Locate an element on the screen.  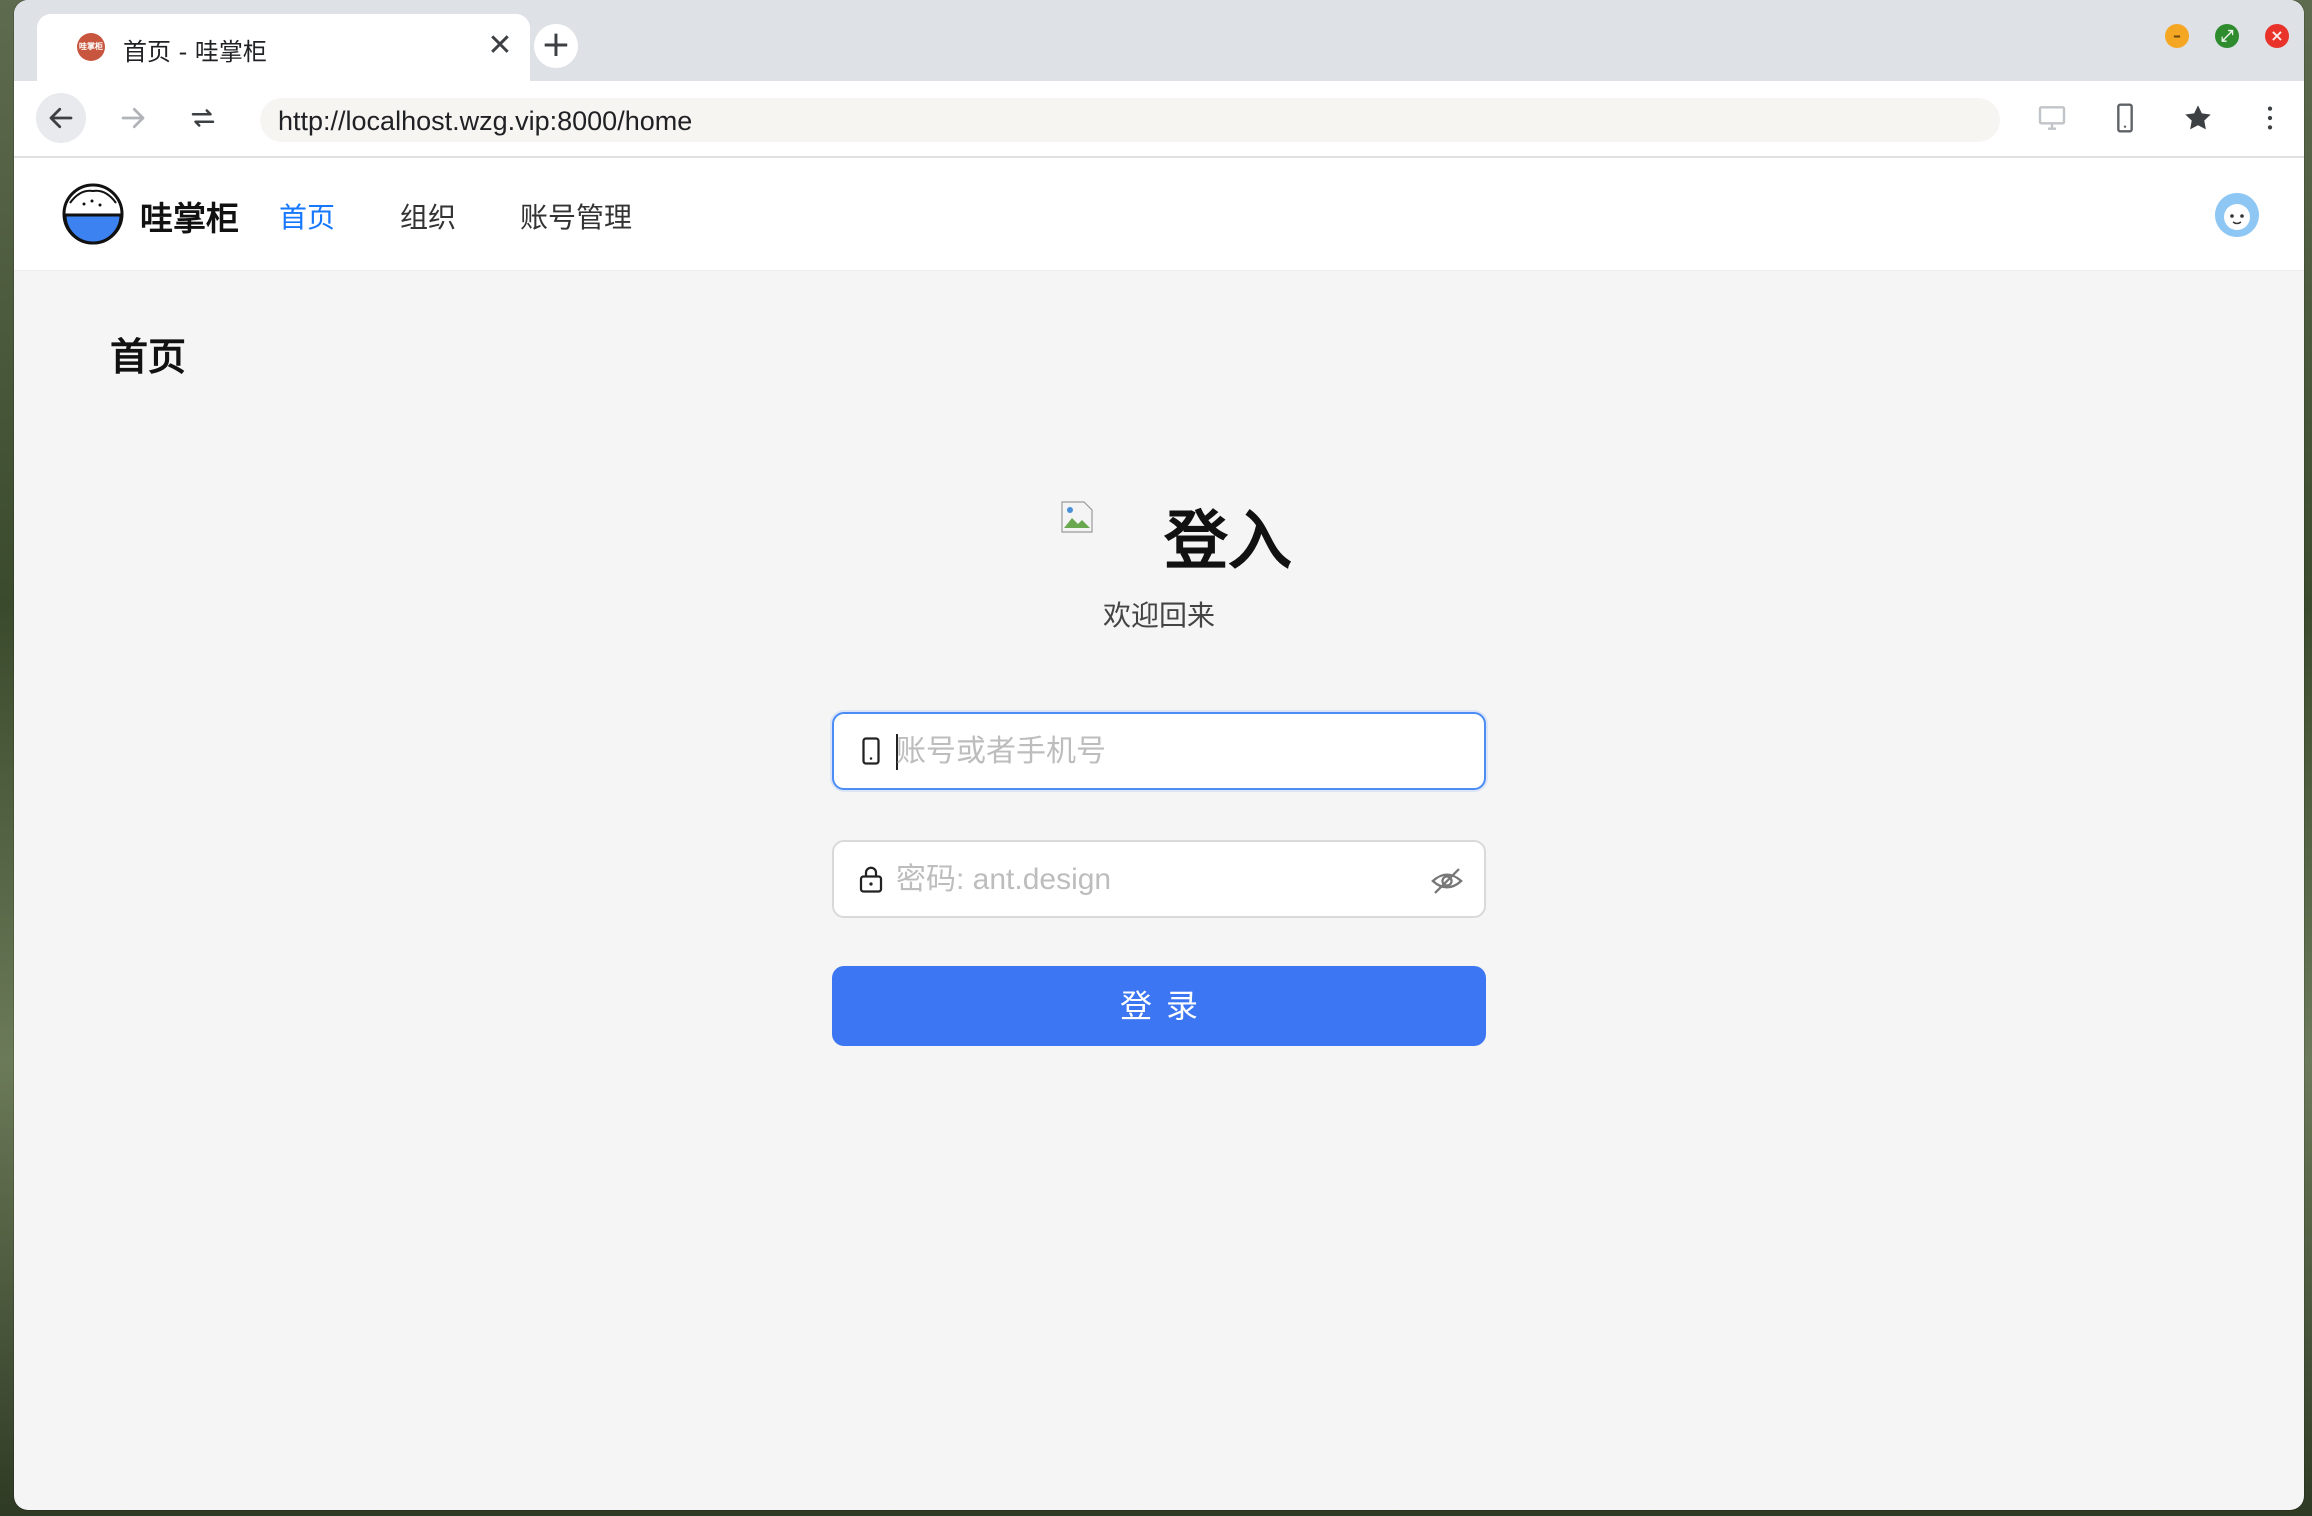
reload-icon is located at coordinates (203, 118).